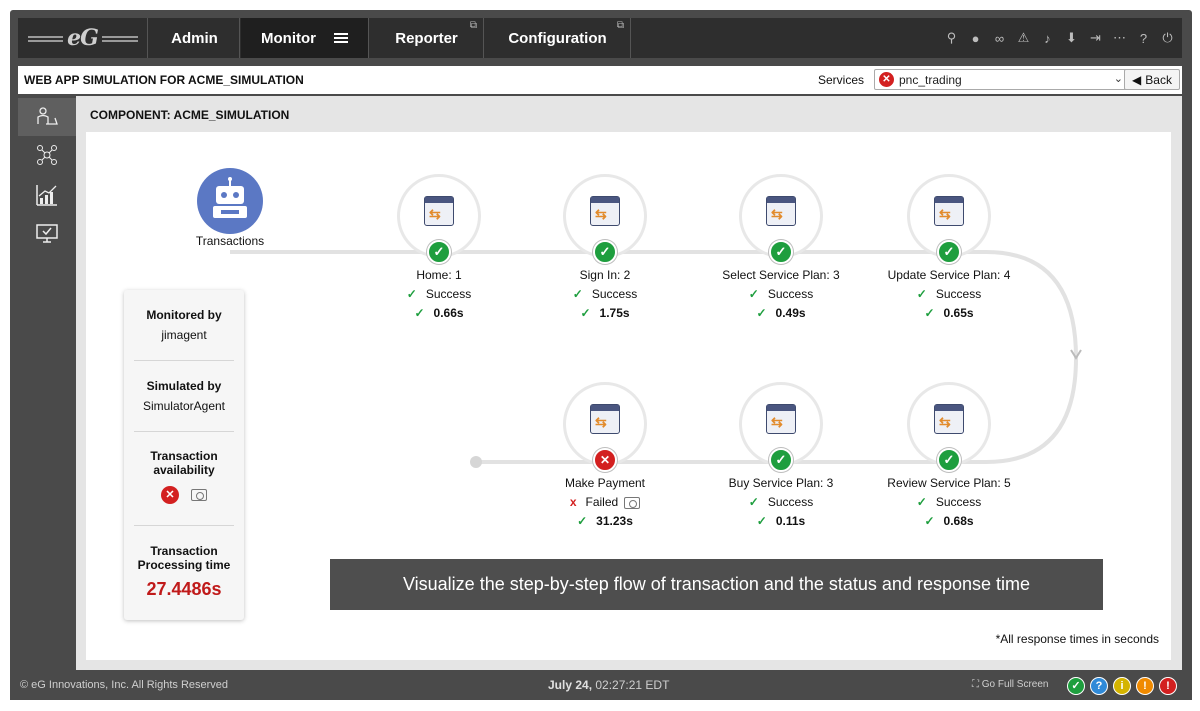 This screenshot has height=711, width=1200. Describe the element at coordinates (1167, 38) in the screenshot. I see `power-icon: ⏻` at that location.